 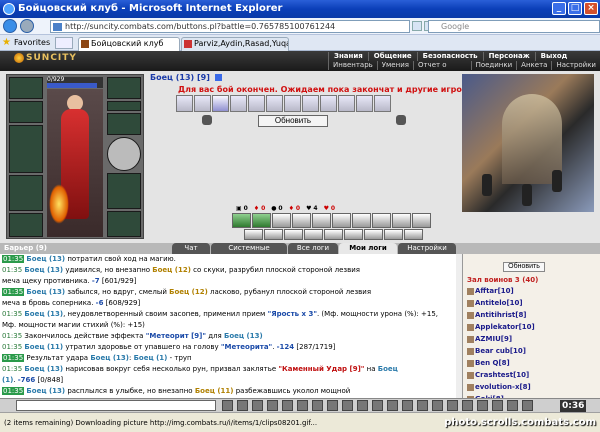 I want to click on refresh-icon, so click(x=417, y=26).